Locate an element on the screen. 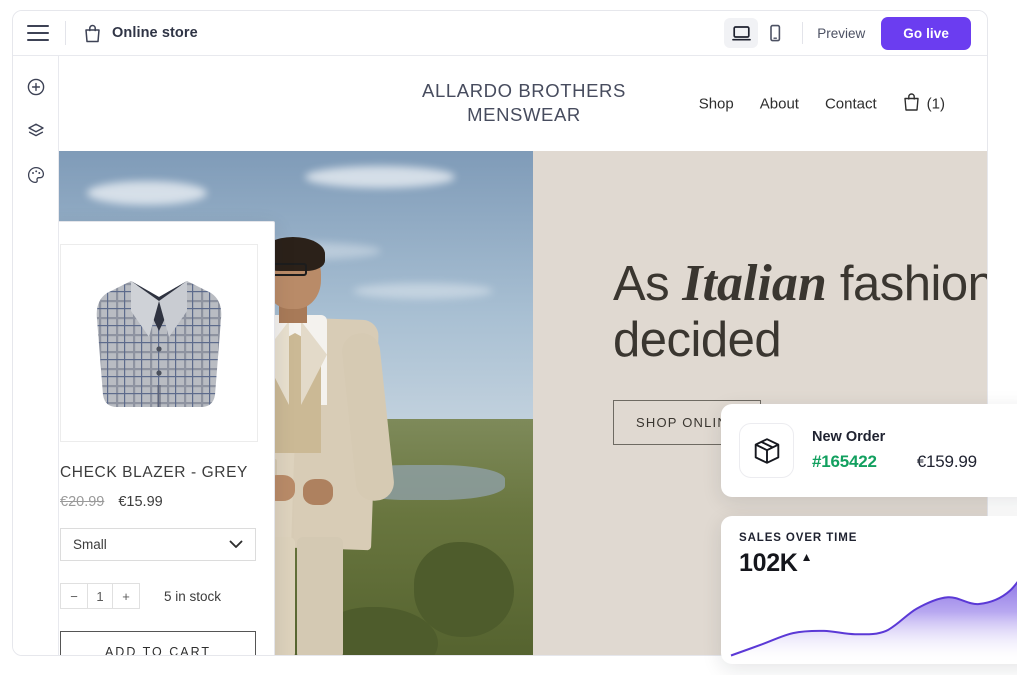  trouser-right is located at coordinates (320, 596).